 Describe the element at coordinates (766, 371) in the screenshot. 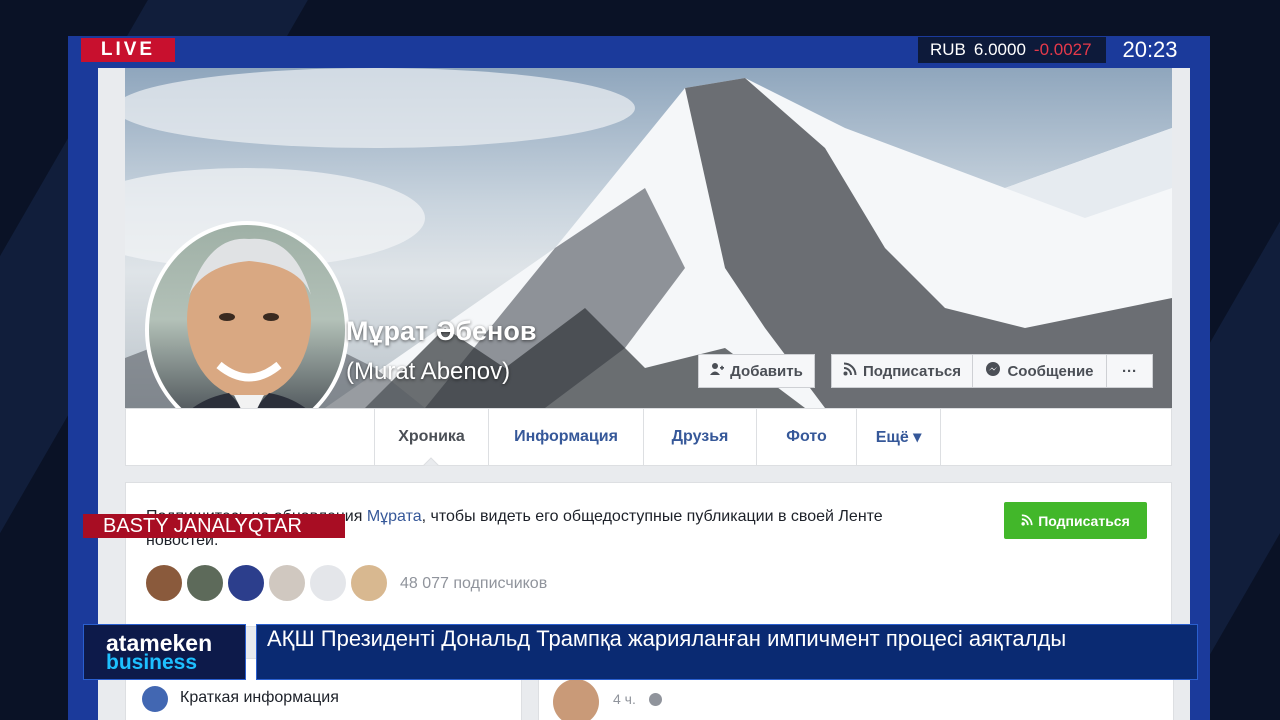

I see `add-friend-label: Добавить` at that location.